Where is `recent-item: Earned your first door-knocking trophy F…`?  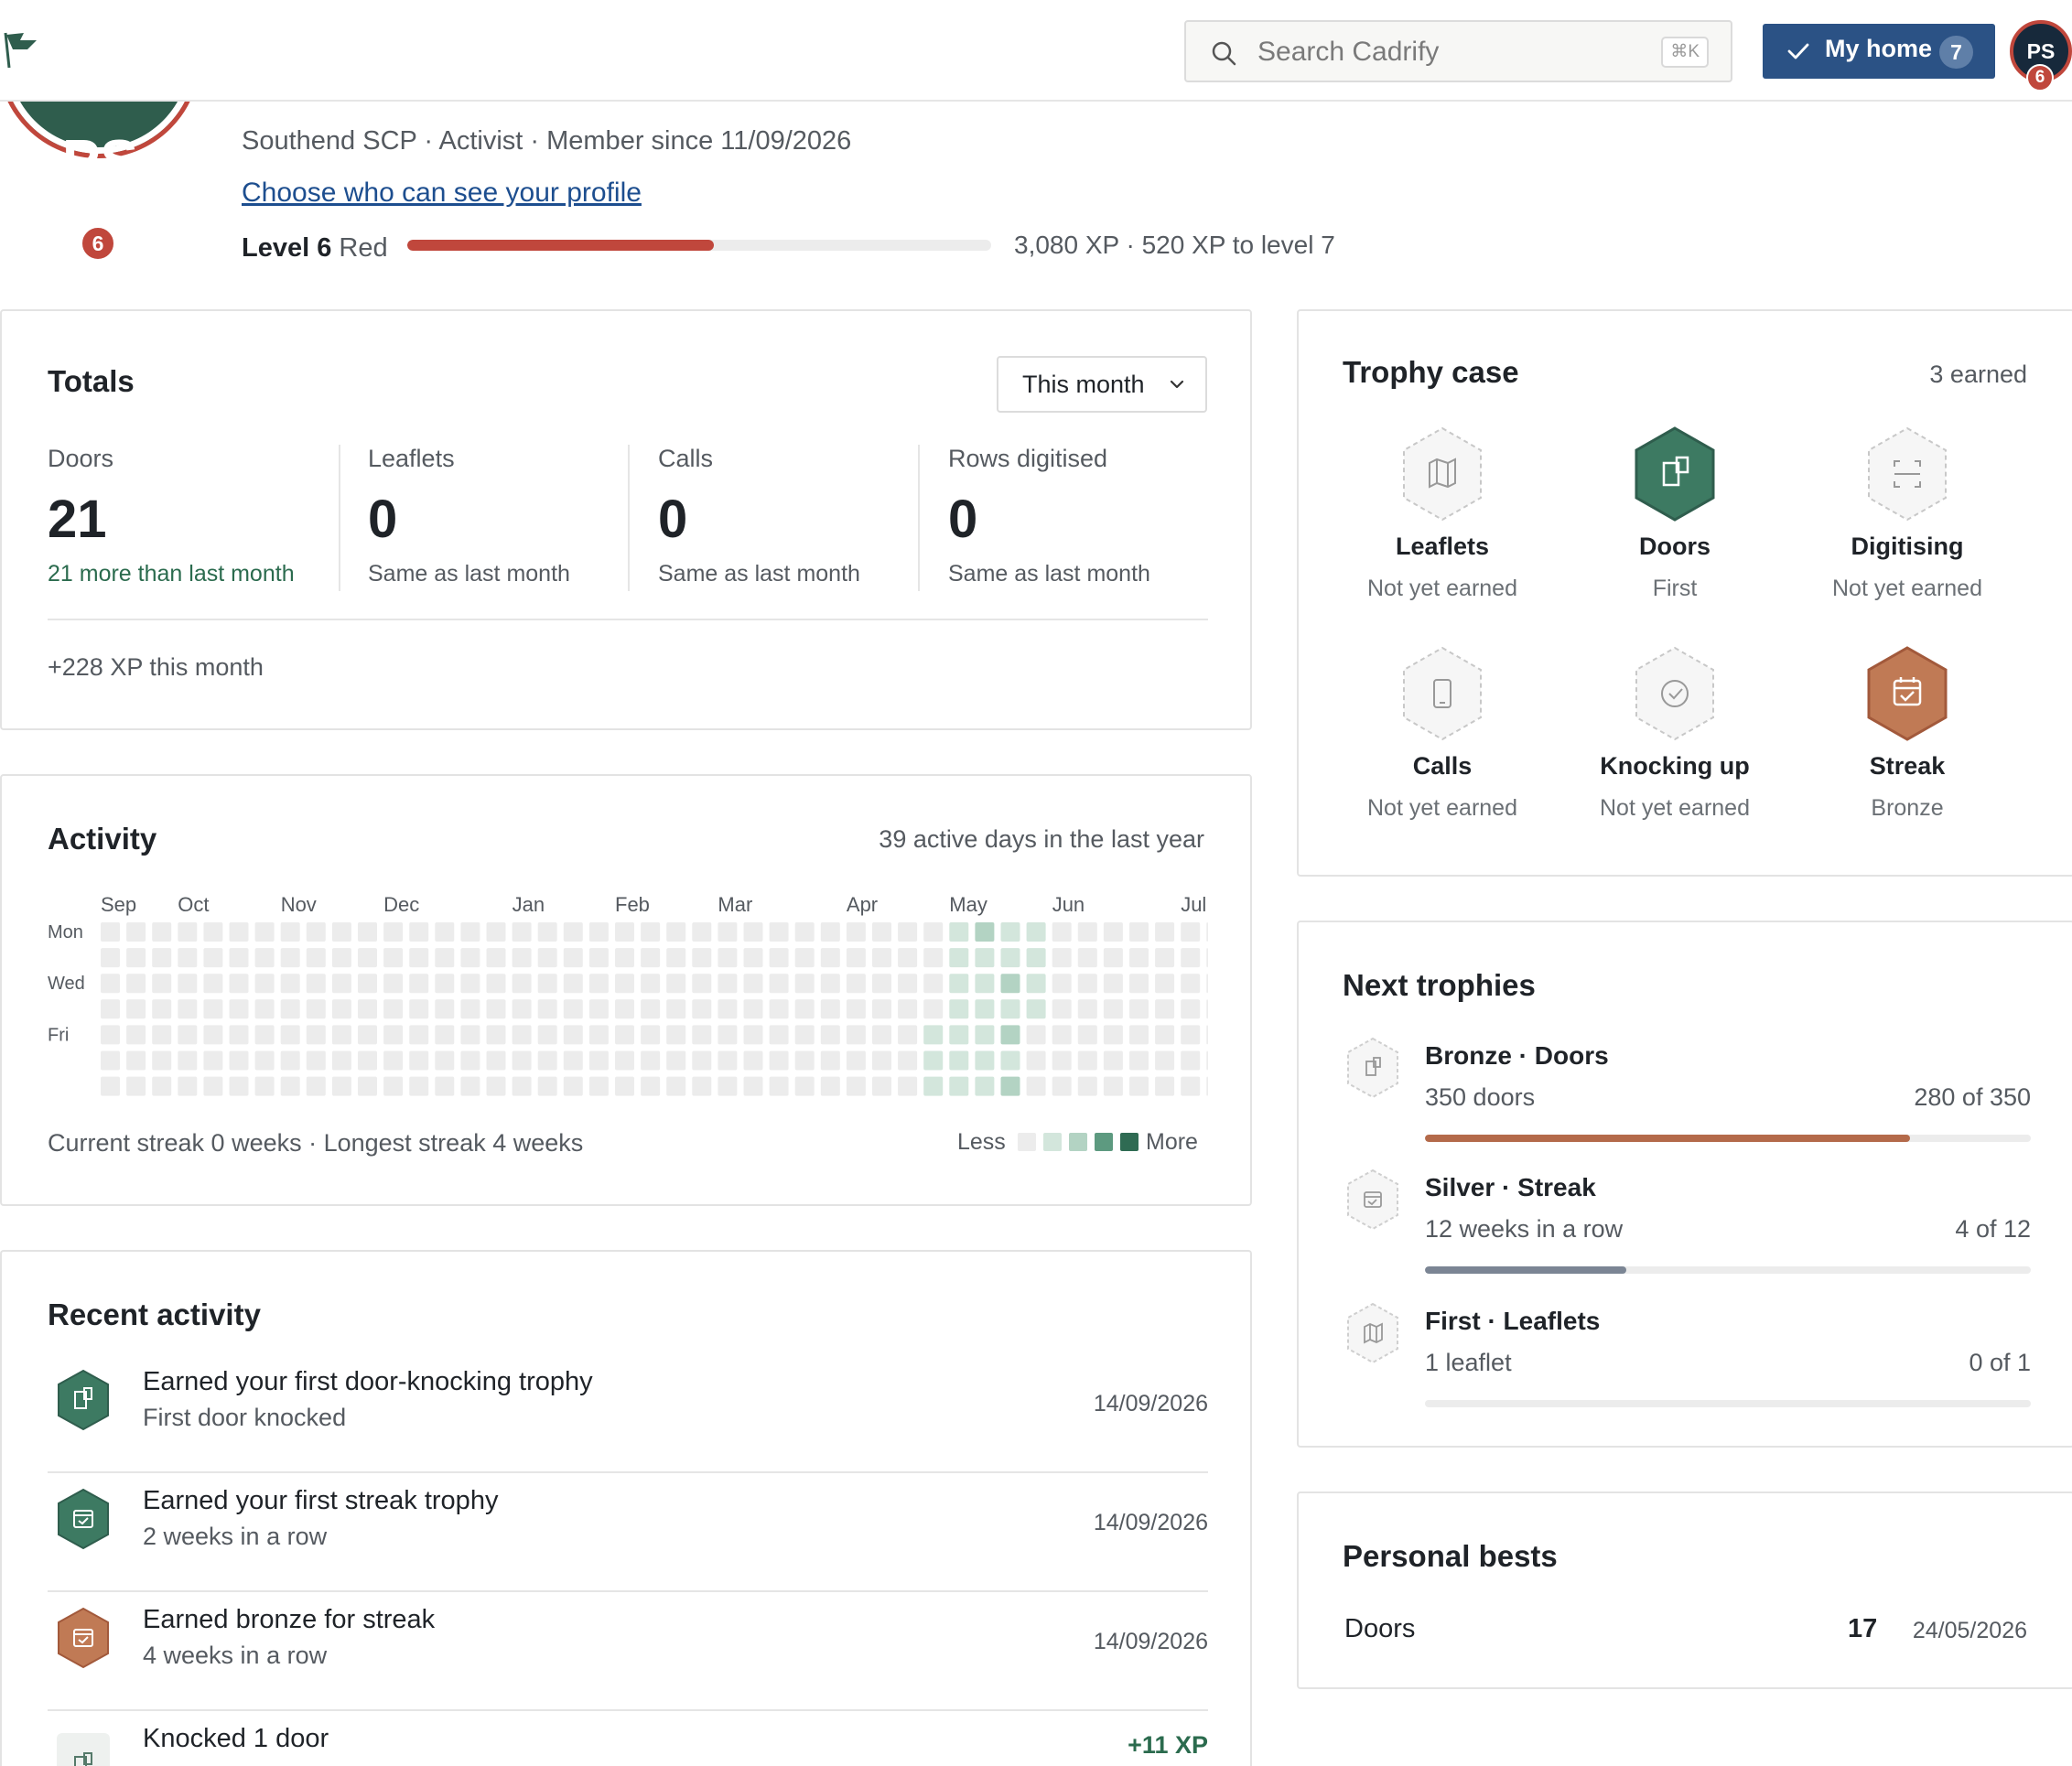 recent-item: Earned your first door-knocking trophy F… is located at coordinates (628, 1414).